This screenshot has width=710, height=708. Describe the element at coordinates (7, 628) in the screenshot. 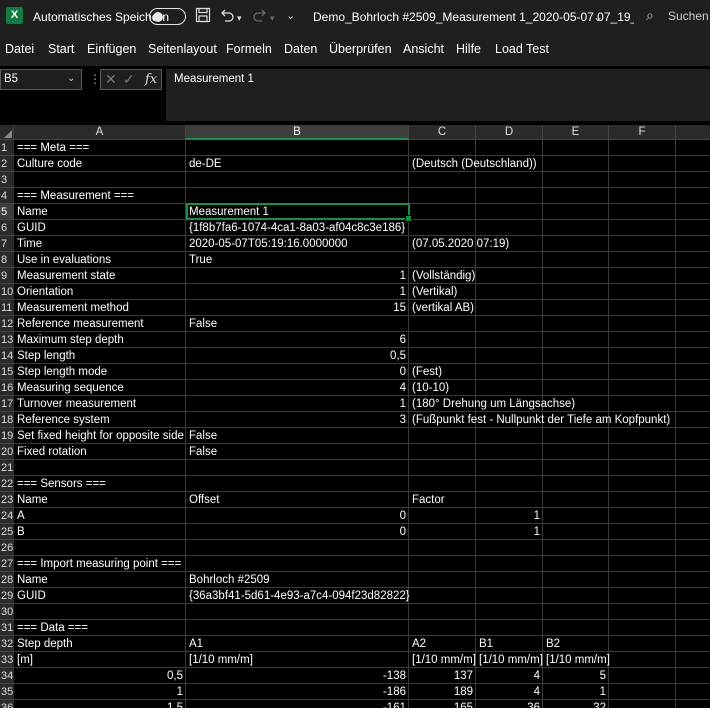

I see `row-header: 31` at that location.